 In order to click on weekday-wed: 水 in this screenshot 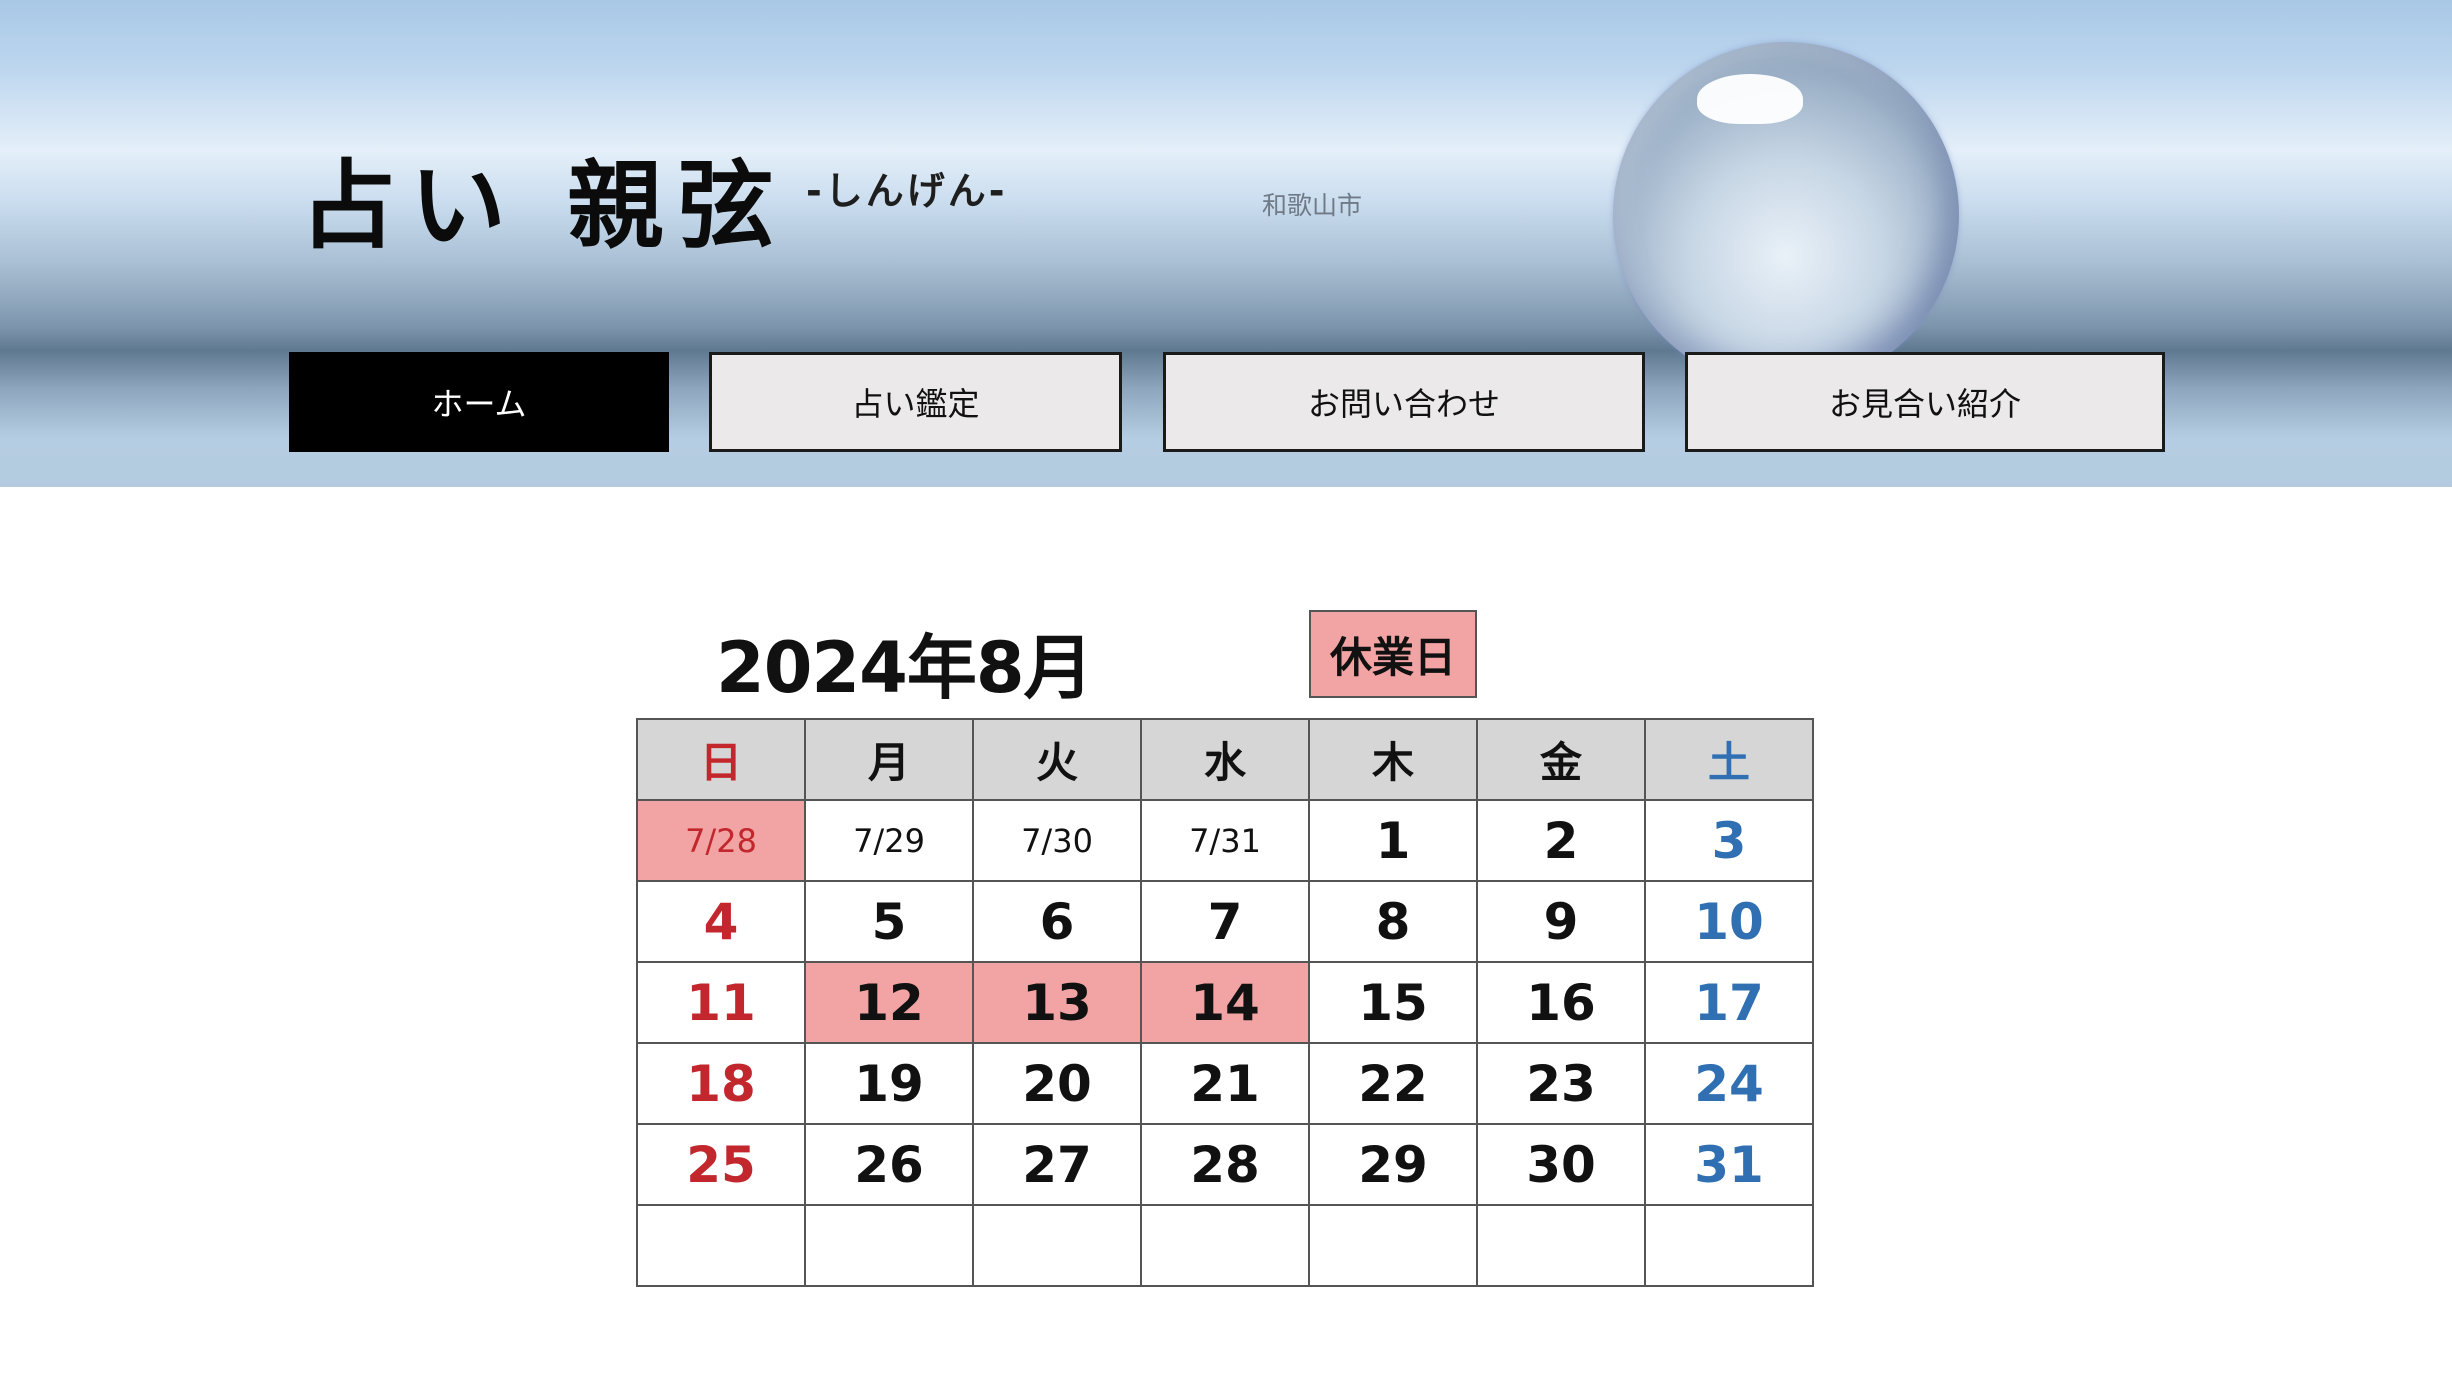, I will do `click(1225, 759)`.